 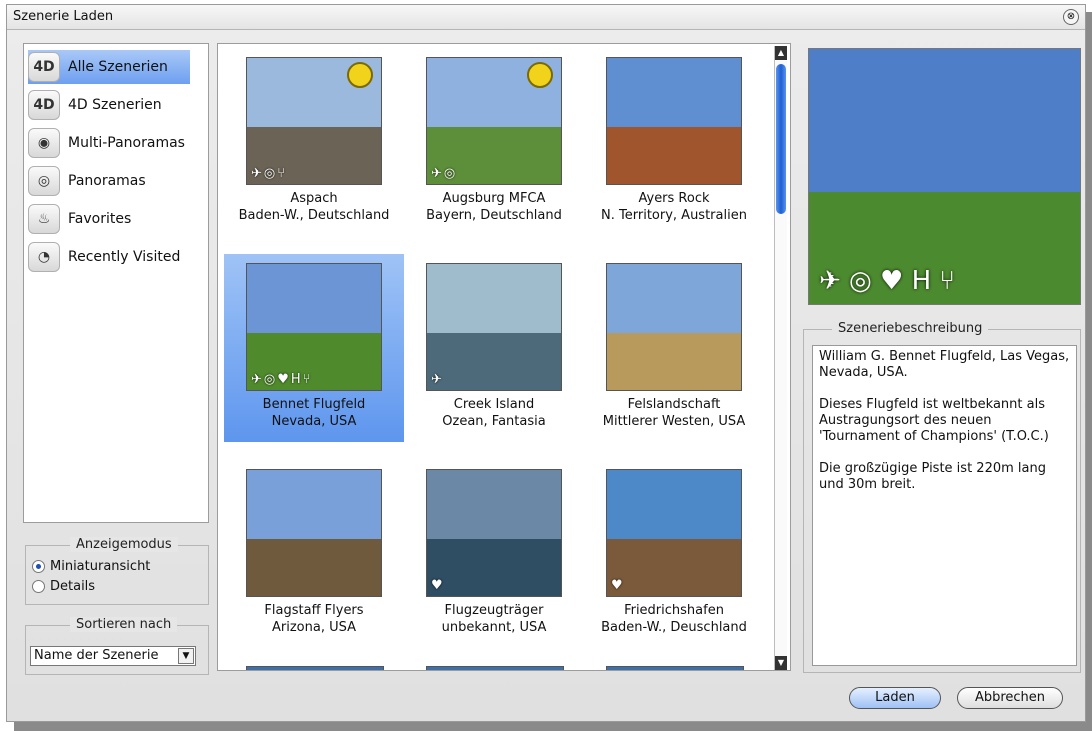 I want to click on category-label: Recently Visited, so click(x=124, y=257).